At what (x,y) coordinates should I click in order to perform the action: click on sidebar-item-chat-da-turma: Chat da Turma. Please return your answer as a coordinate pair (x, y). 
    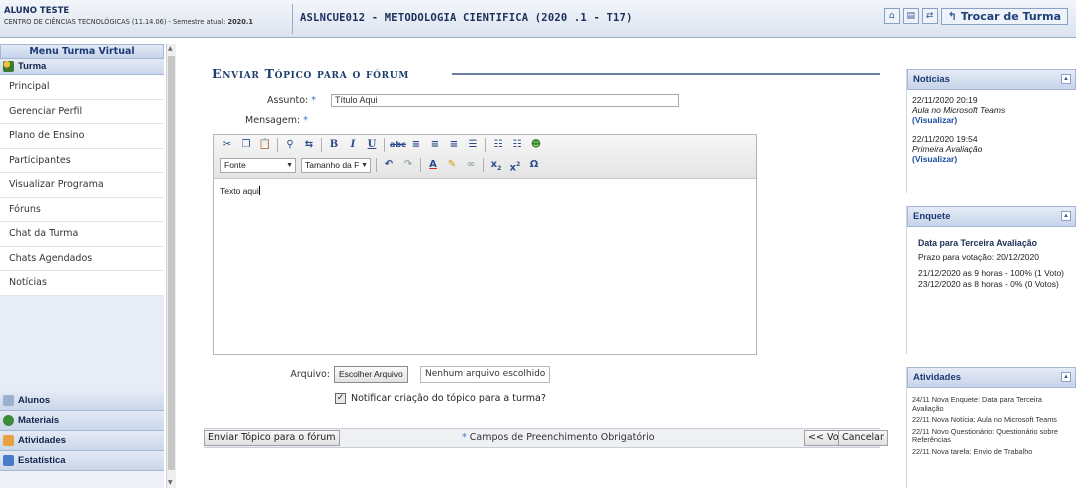
    Looking at the image, I should click on (82, 234).